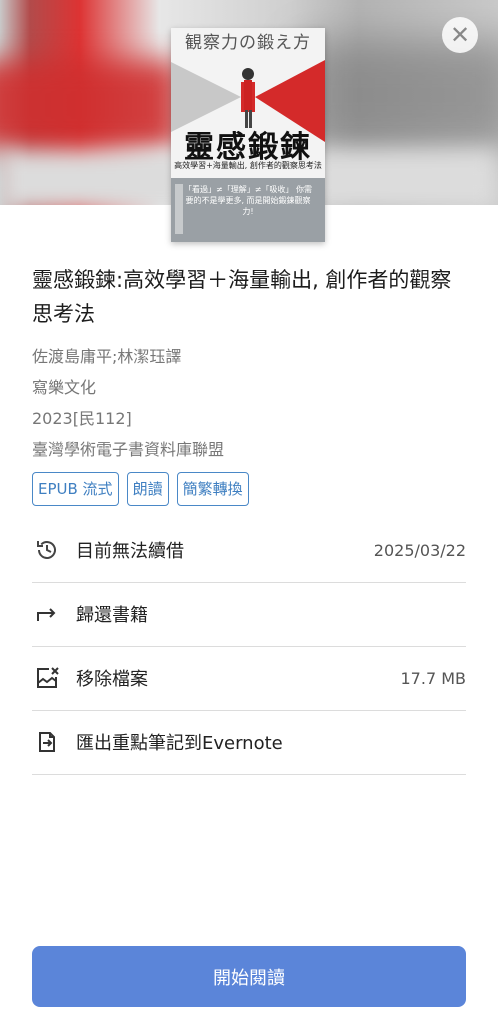 The image size is (498, 1024). Describe the element at coordinates (433, 678) in the screenshot. I see `file-size: 17.7 MB` at that location.